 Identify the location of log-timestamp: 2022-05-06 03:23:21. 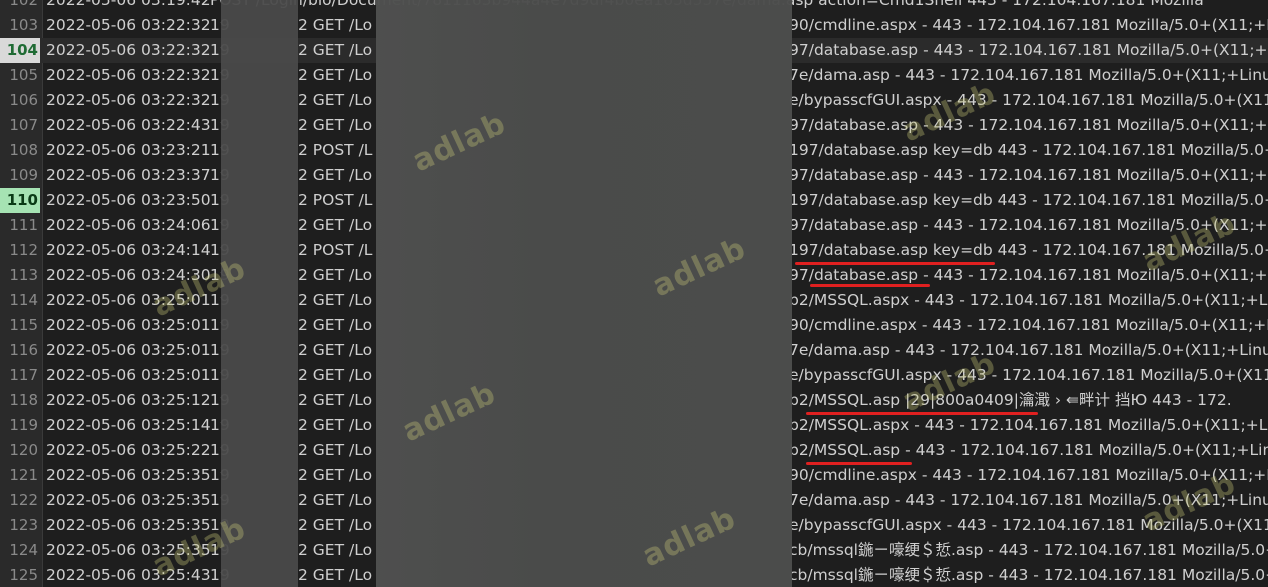
(128, 150).